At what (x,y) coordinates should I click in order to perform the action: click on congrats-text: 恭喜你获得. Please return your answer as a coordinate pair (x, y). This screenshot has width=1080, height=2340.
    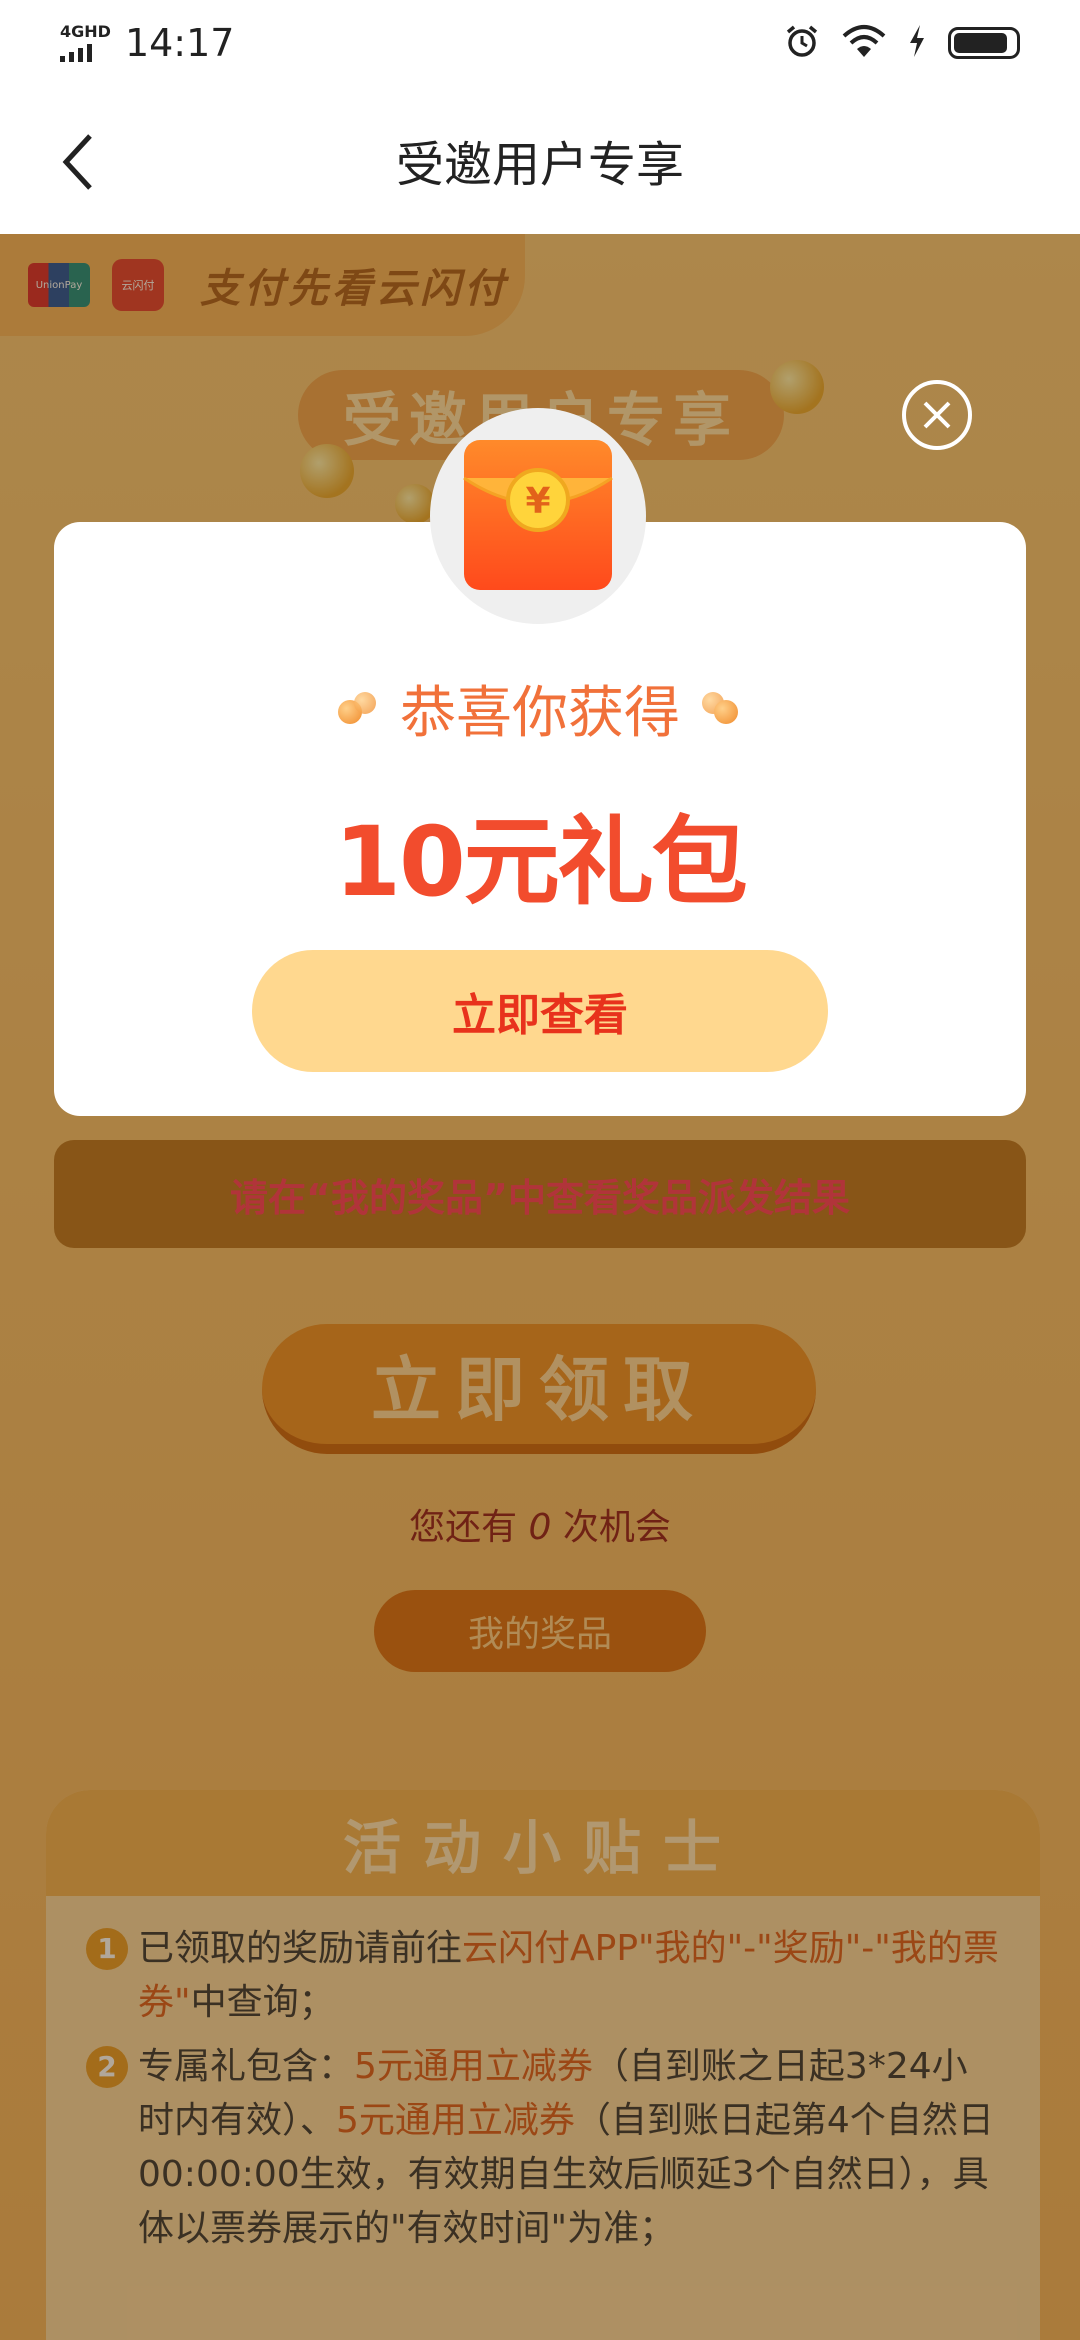
    Looking at the image, I should click on (540, 713).